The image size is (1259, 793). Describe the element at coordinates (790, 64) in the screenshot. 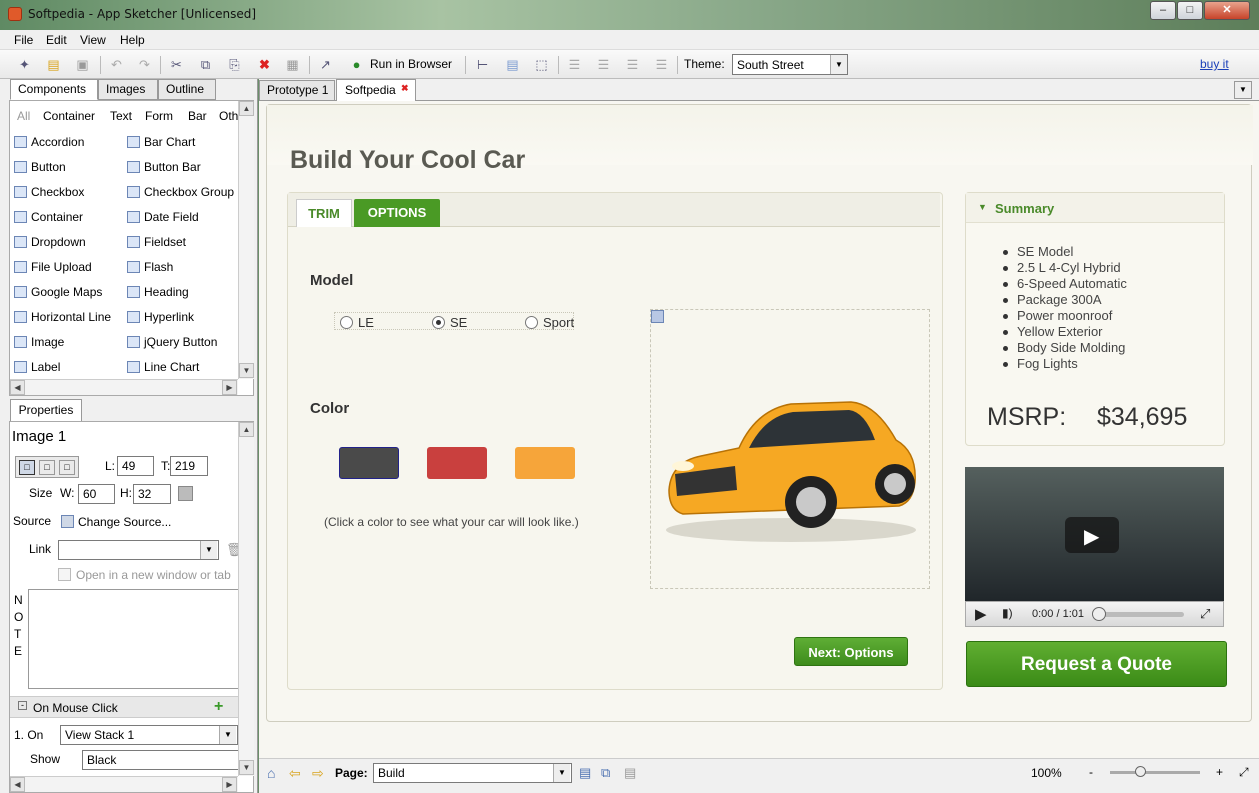

I see `theme-select: South Street ▼` at that location.